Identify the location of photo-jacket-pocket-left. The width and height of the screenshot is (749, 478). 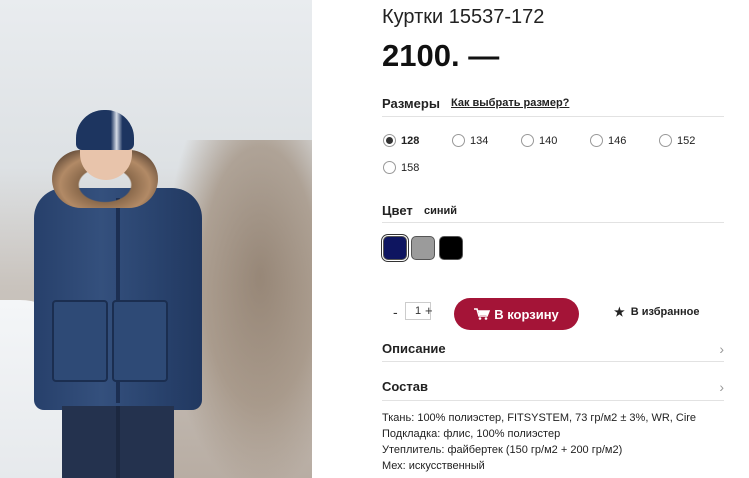
(80, 341).